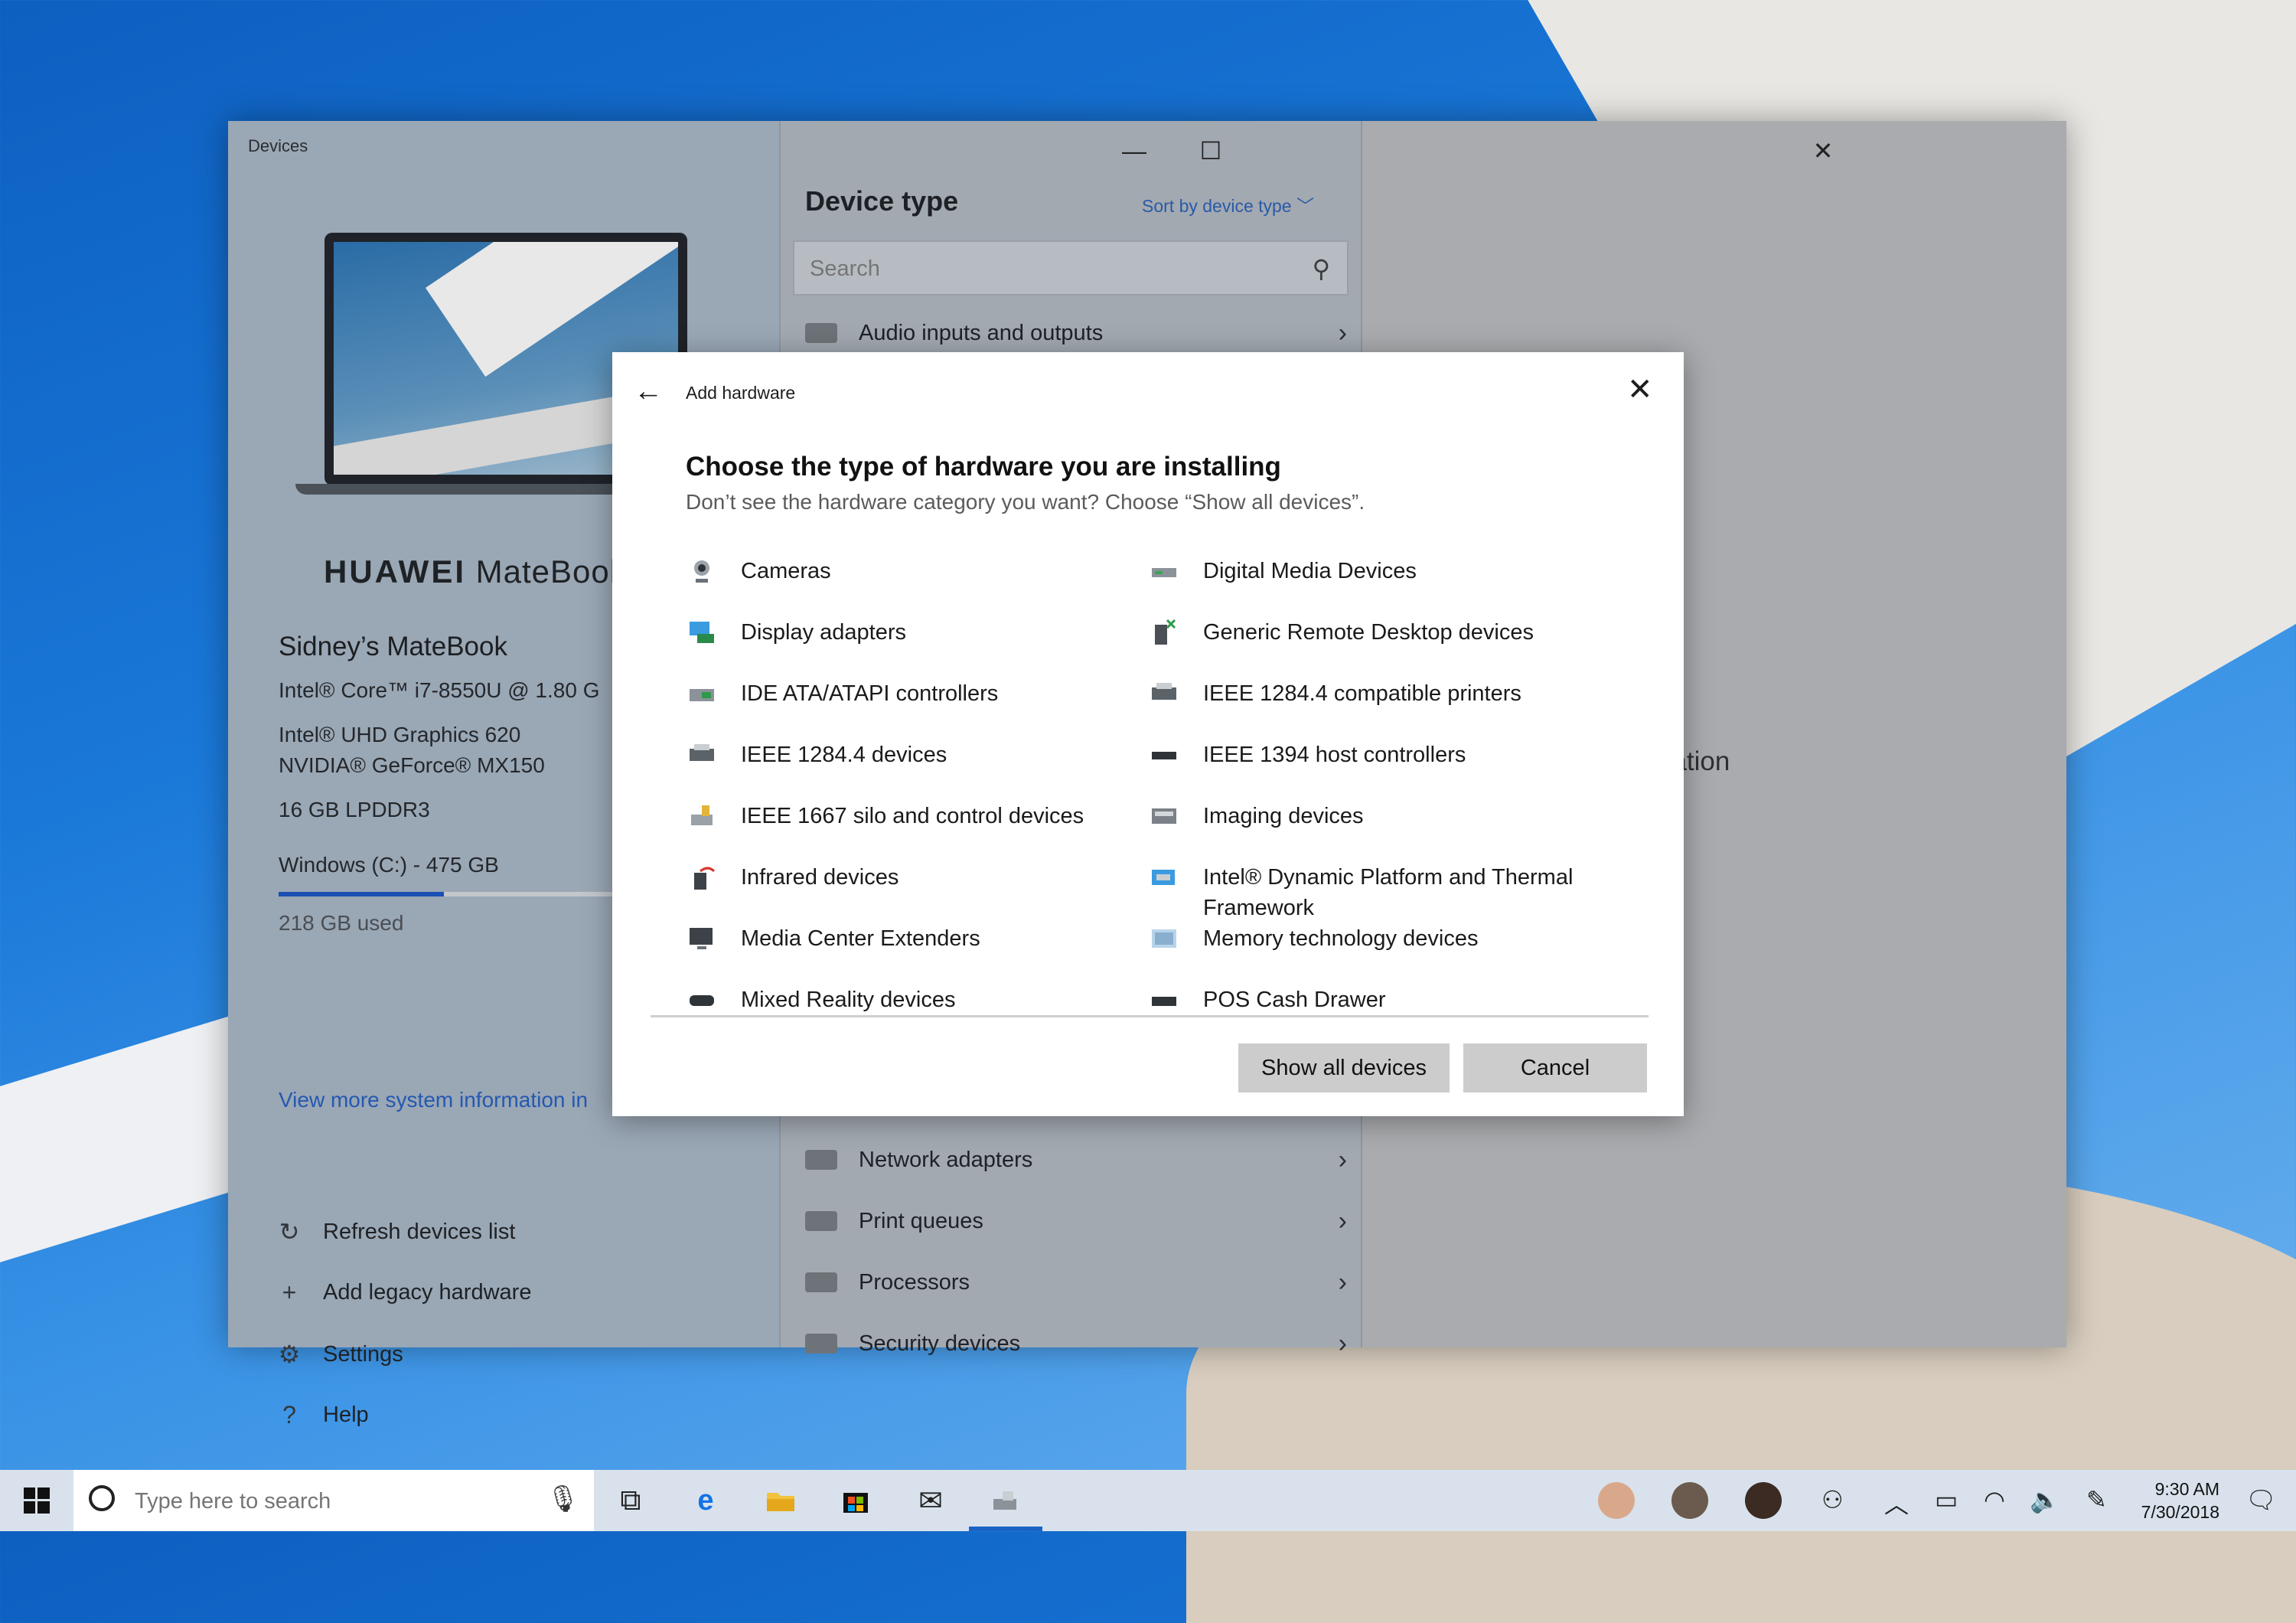  I want to click on hardware-item-media-center: Media Center Extenders, so click(927, 938).